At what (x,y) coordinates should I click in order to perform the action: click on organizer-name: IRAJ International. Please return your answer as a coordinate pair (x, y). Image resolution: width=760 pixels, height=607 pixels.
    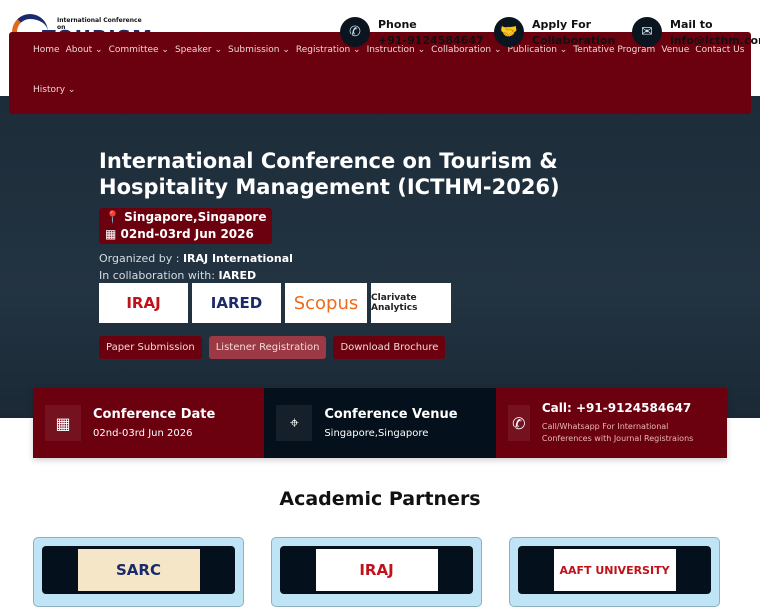
    Looking at the image, I should click on (237, 258).